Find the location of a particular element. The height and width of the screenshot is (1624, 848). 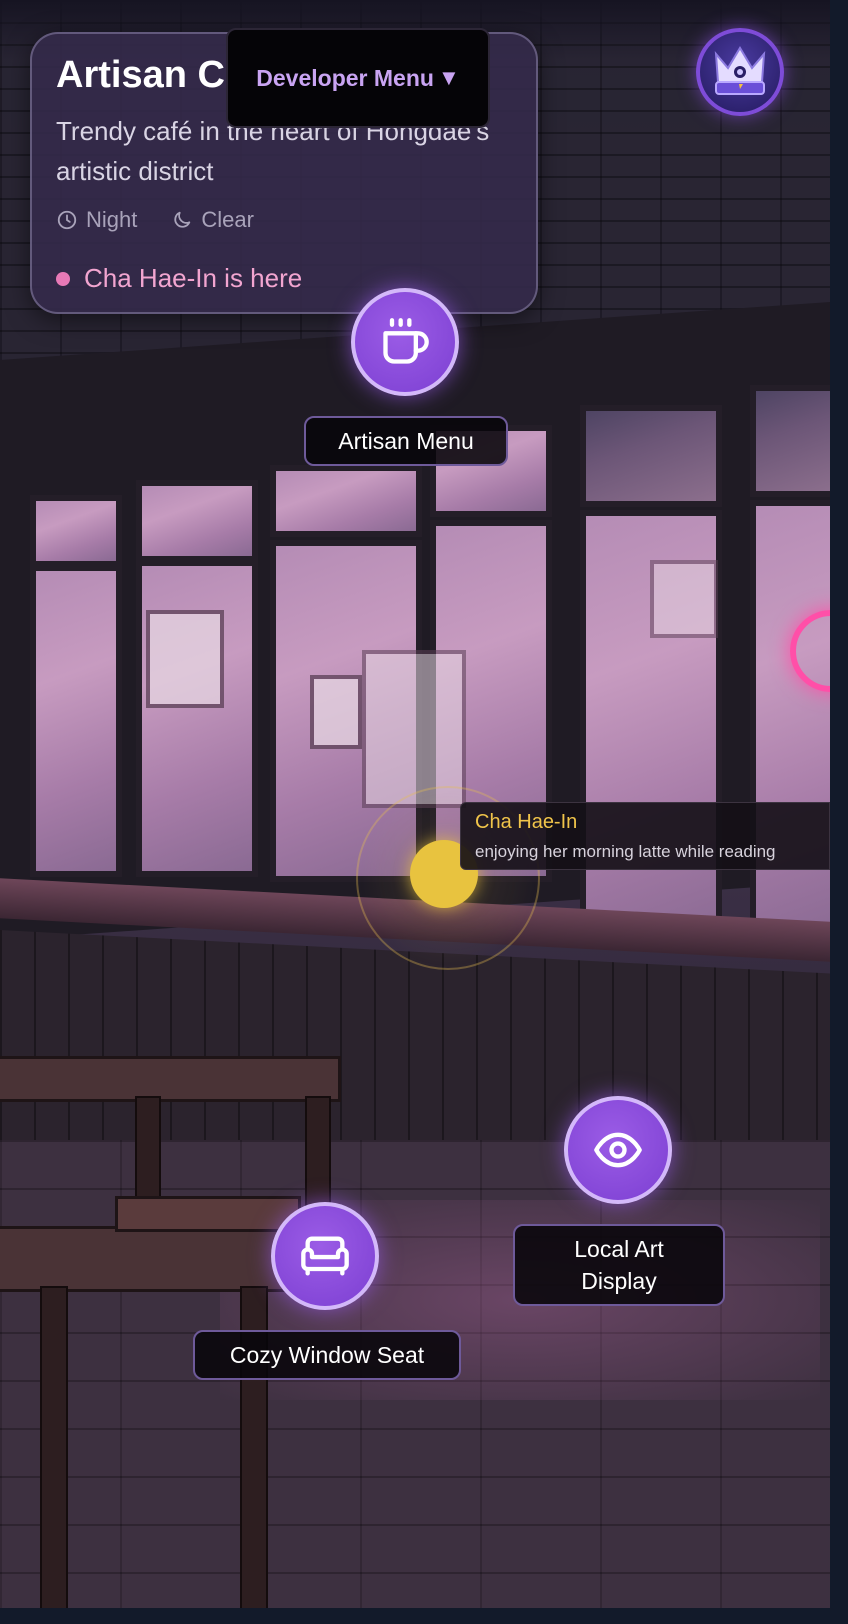

coffee-cup-icon is located at coordinates (406, 341).